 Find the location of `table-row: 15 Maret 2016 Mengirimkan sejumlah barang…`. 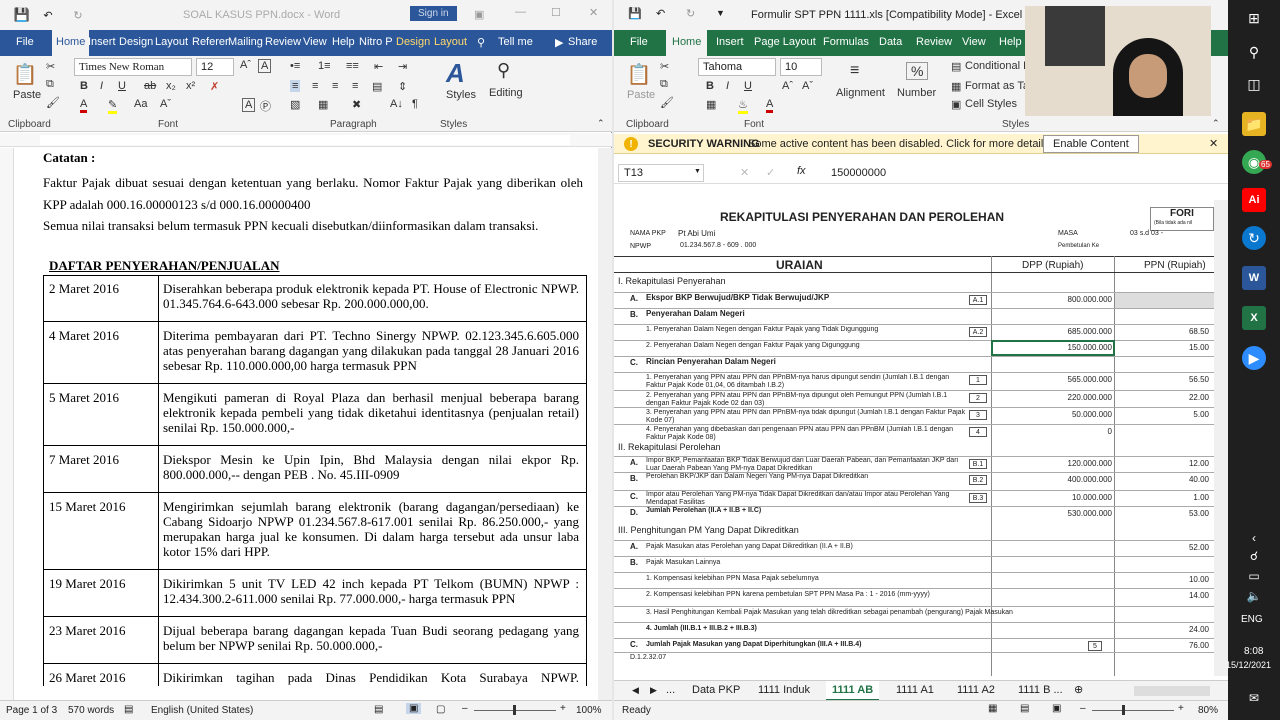

table-row: 15 Maret 2016 Mengirimkan sejumlah barang… is located at coordinates (315, 531).